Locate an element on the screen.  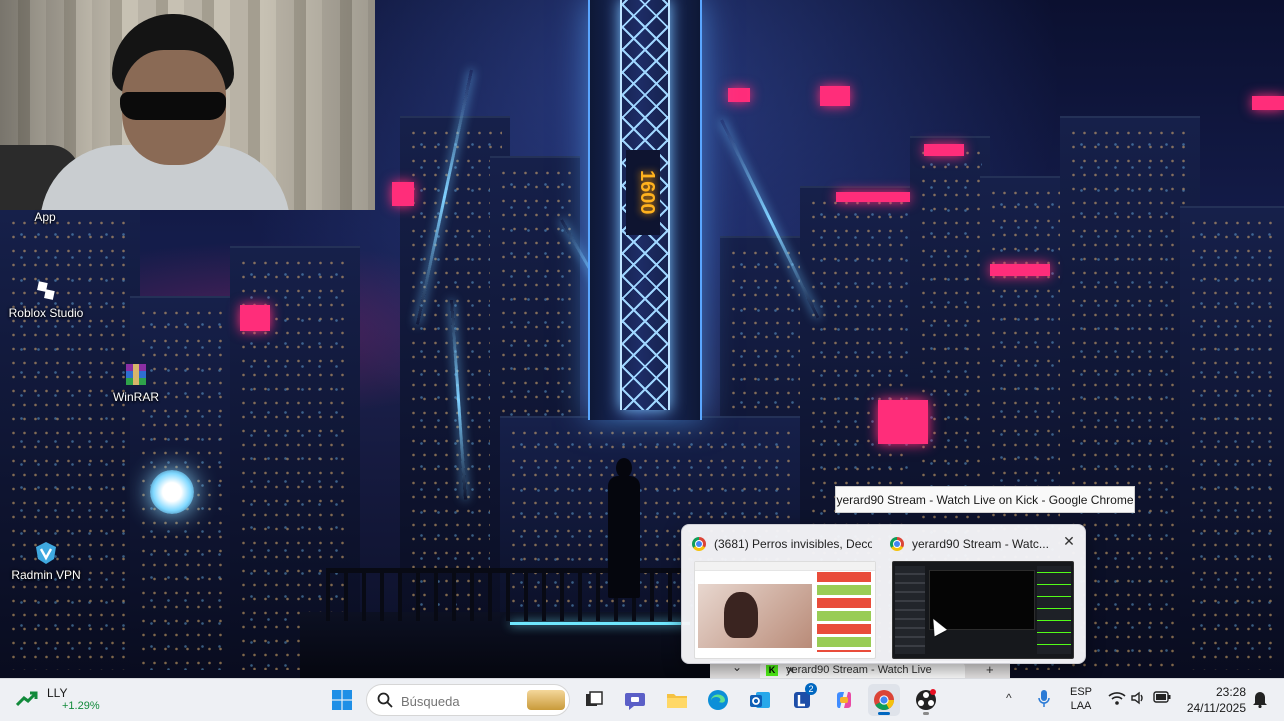
desktop-icon-app: App is located at coordinates (45, 217).